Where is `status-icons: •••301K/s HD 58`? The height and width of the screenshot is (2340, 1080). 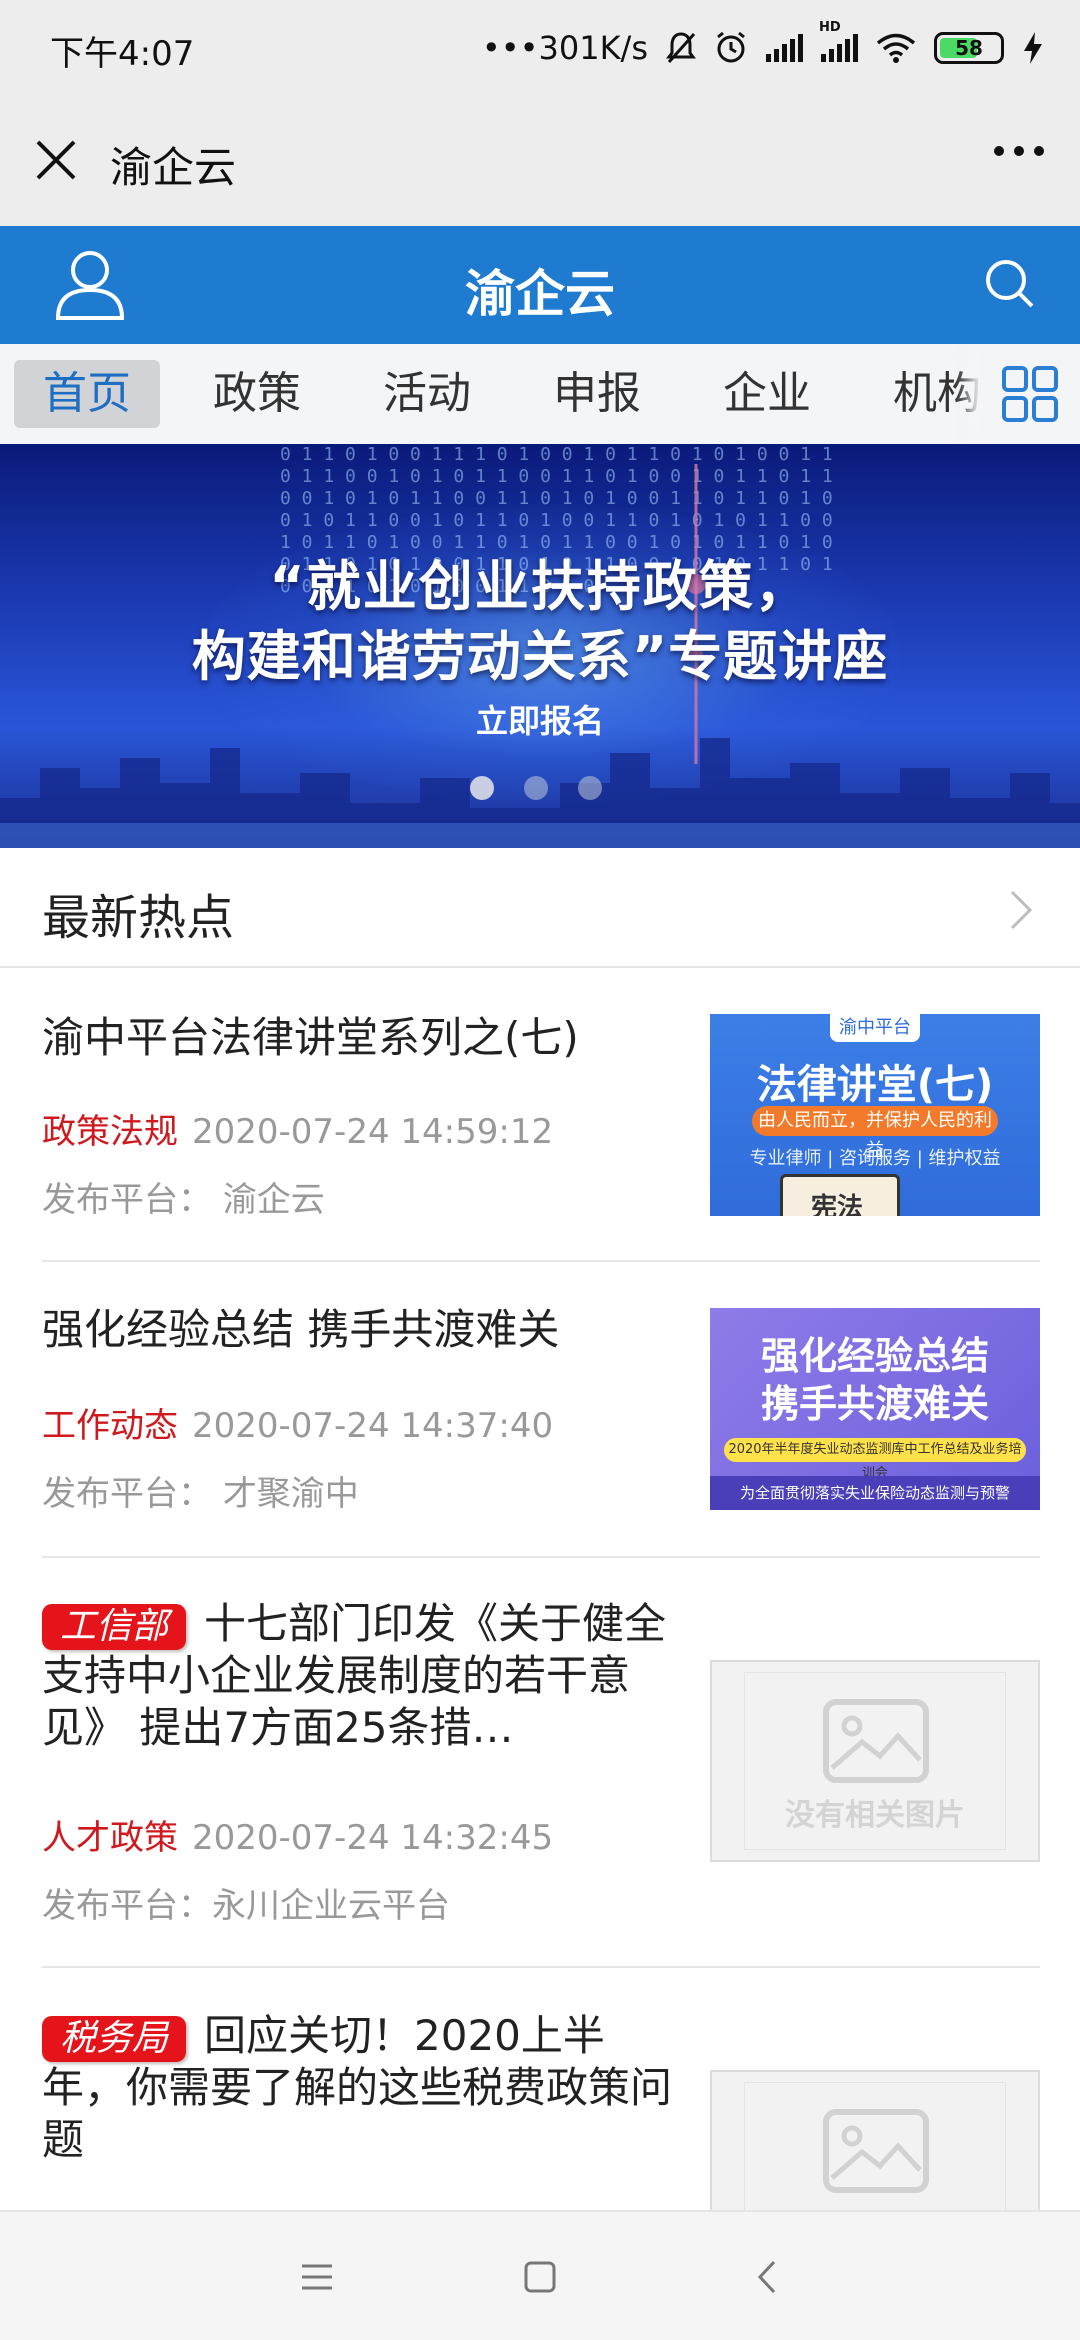
status-icons: •••301K/s HD 58 is located at coordinates (762, 47).